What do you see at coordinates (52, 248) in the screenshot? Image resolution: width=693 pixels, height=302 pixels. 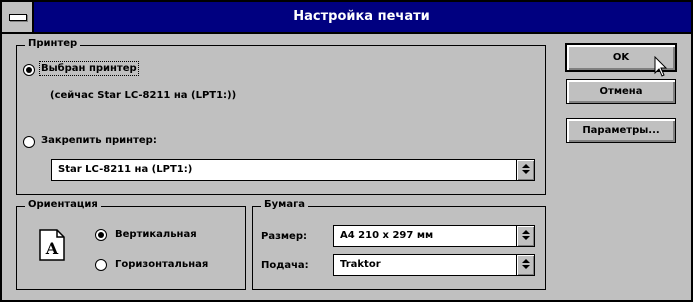 I see `page-orientation-letter: A` at bounding box center [52, 248].